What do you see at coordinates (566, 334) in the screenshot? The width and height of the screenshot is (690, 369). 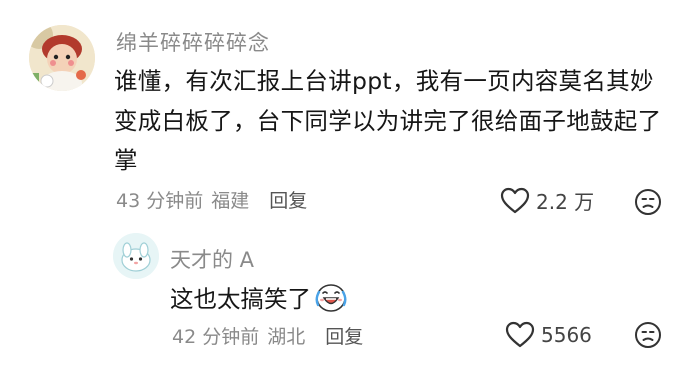 I see `reply-like-count: 5566` at bounding box center [566, 334].